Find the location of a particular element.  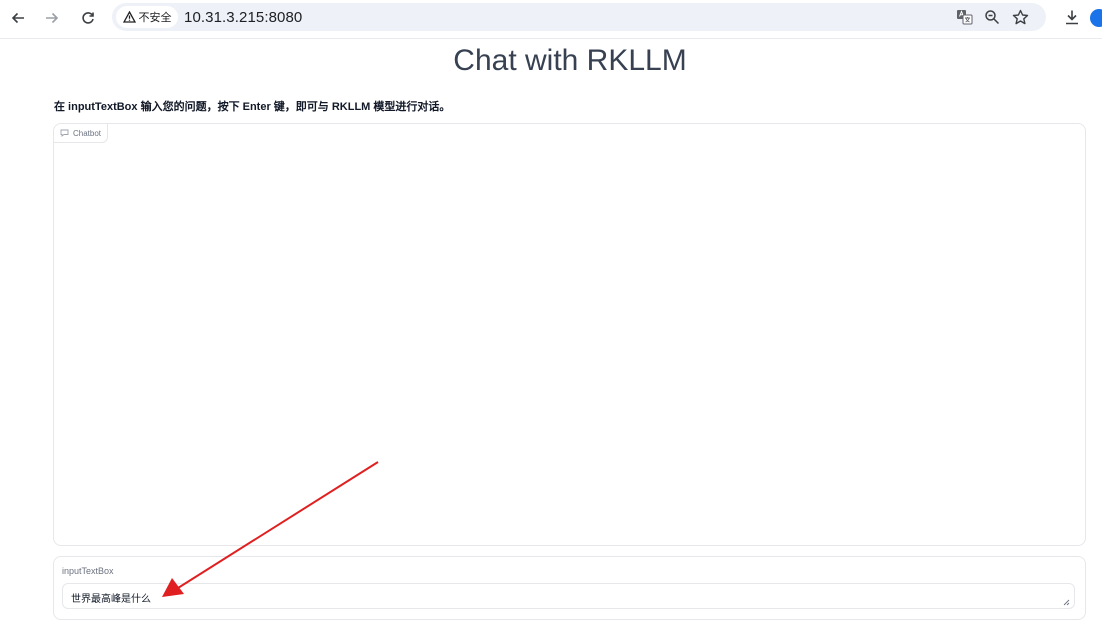

reload-icon is located at coordinates (88, 18).